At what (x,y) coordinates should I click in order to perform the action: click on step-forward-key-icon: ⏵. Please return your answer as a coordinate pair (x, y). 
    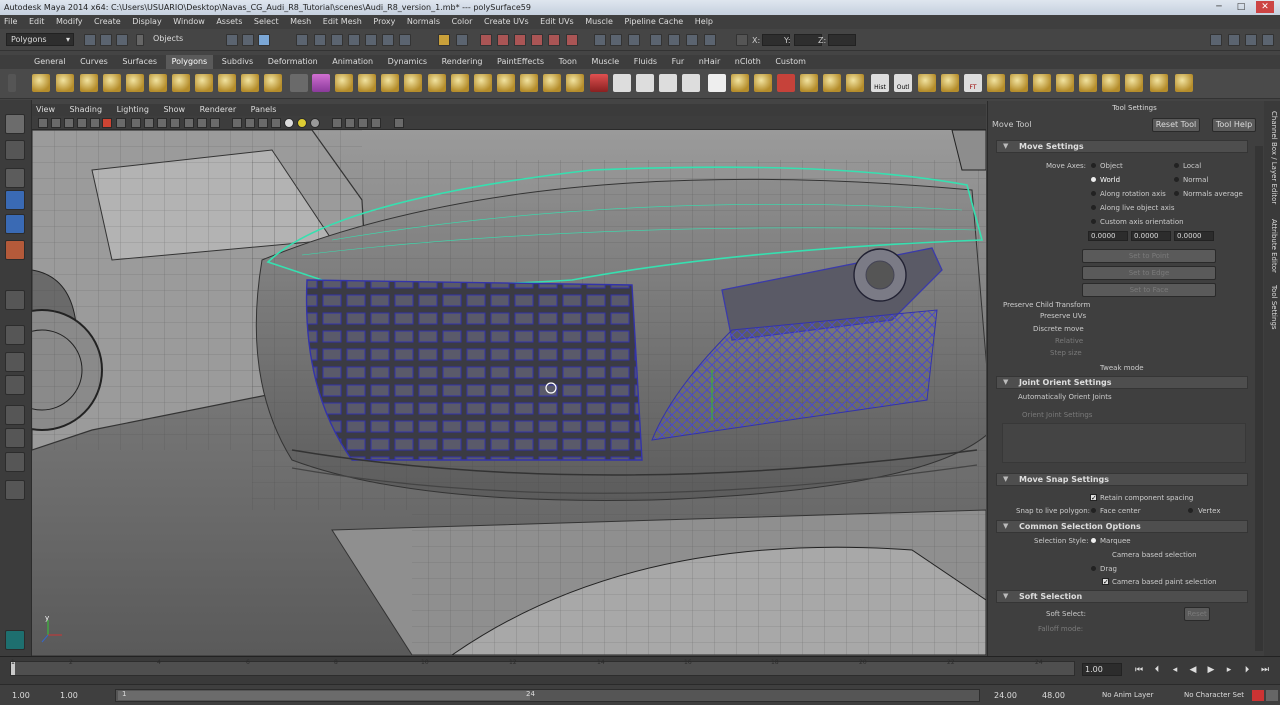
    Looking at the image, I should click on (1247, 670).